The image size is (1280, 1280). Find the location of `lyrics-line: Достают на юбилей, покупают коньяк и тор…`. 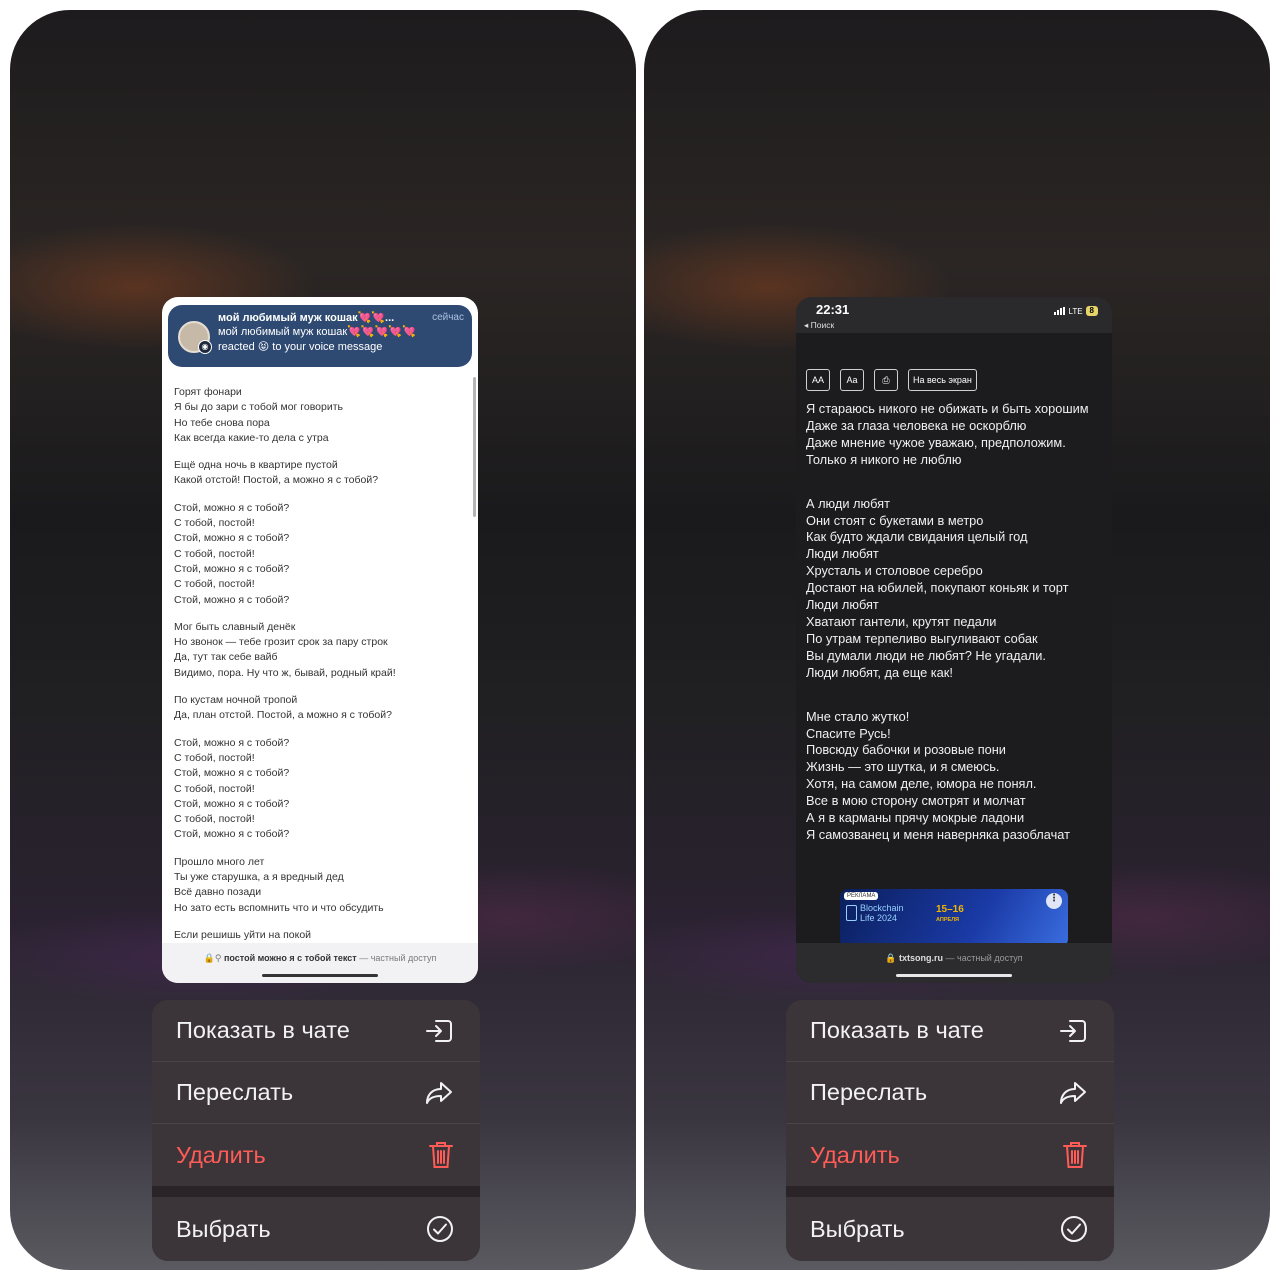

lyrics-line: Достают на юбилей, покупают коньяк и тор… is located at coordinates (937, 588).